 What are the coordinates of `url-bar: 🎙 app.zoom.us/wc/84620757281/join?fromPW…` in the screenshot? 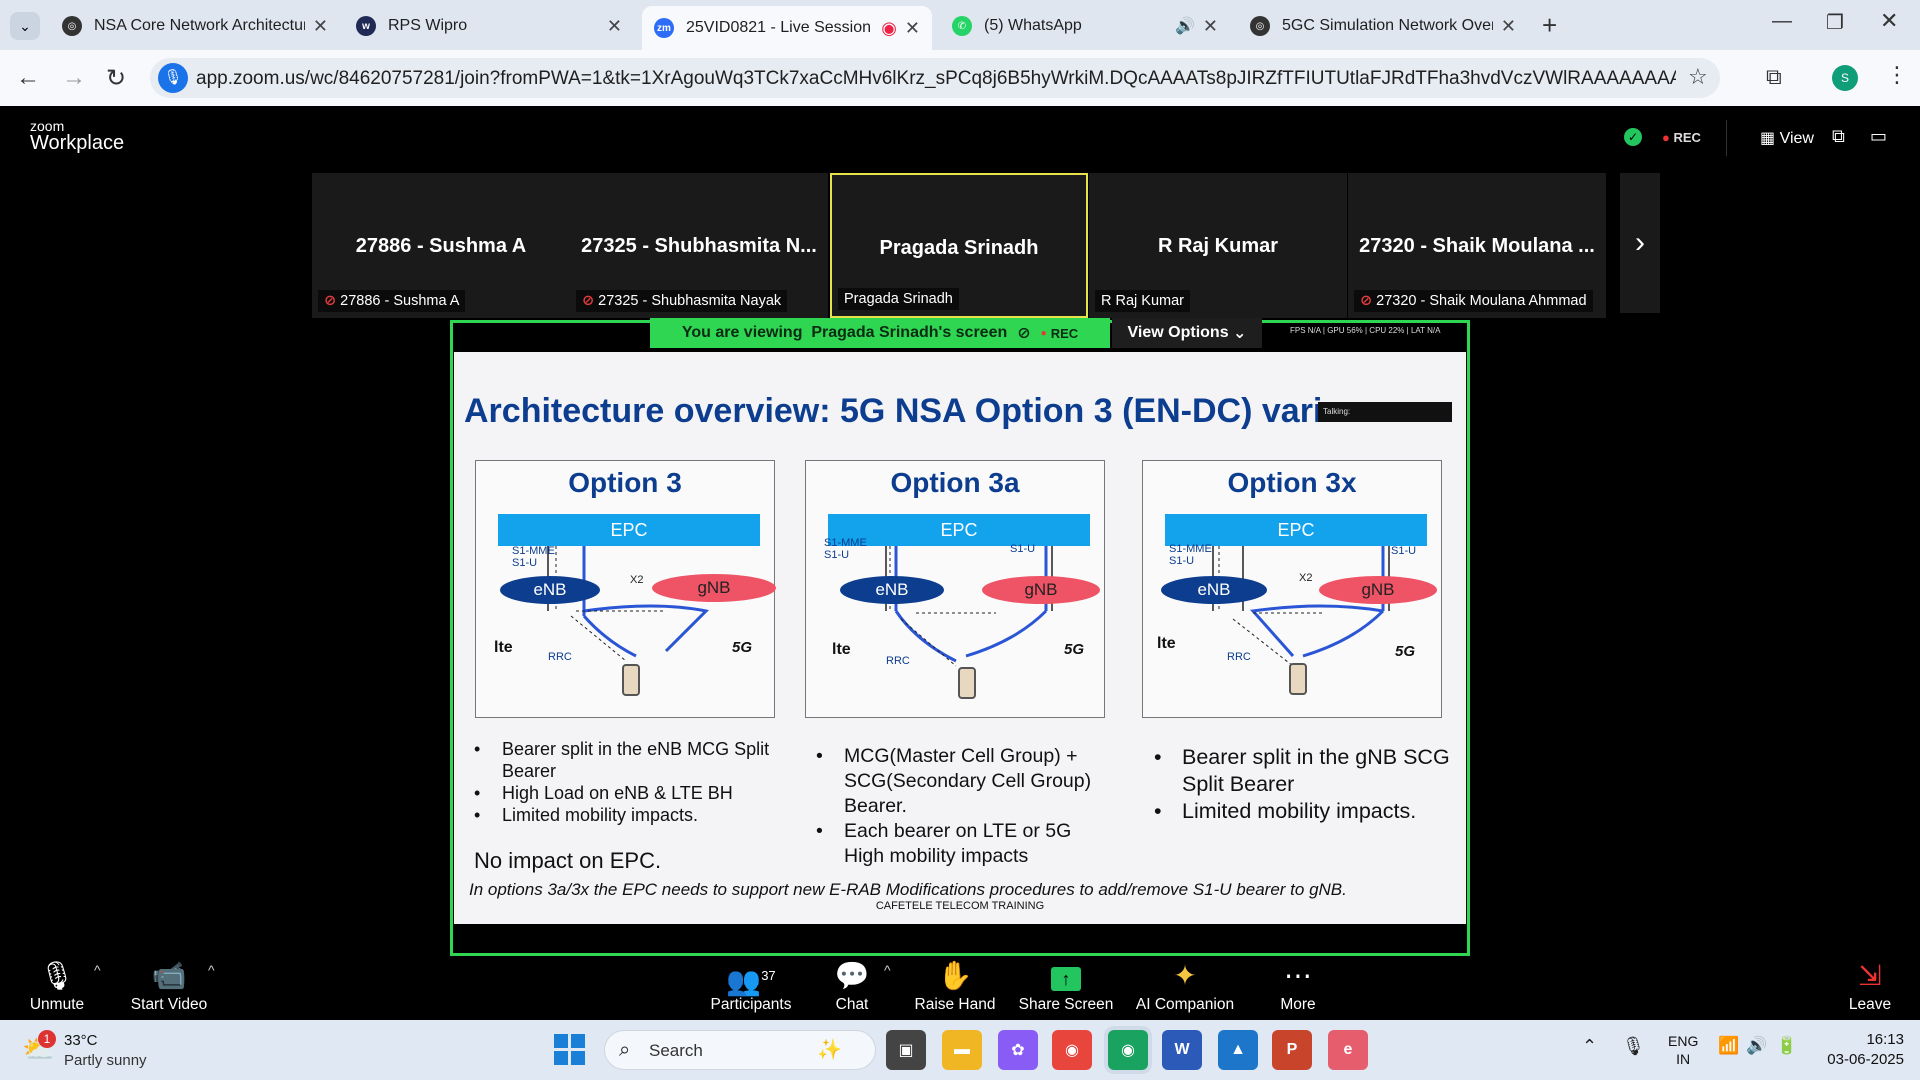 It's located at (935, 78).